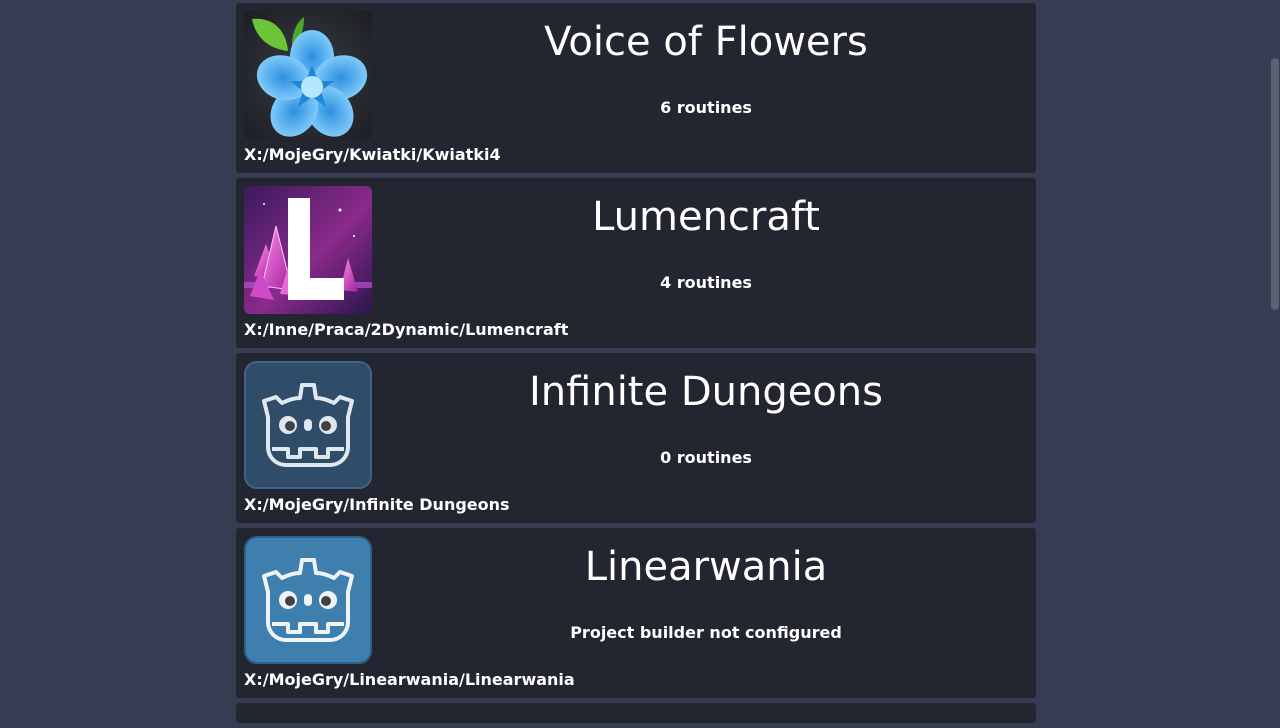 The image size is (1280, 728). Describe the element at coordinates (706, 42) in the screenshot. I see `project-title: Voice of Flowers` at that location.